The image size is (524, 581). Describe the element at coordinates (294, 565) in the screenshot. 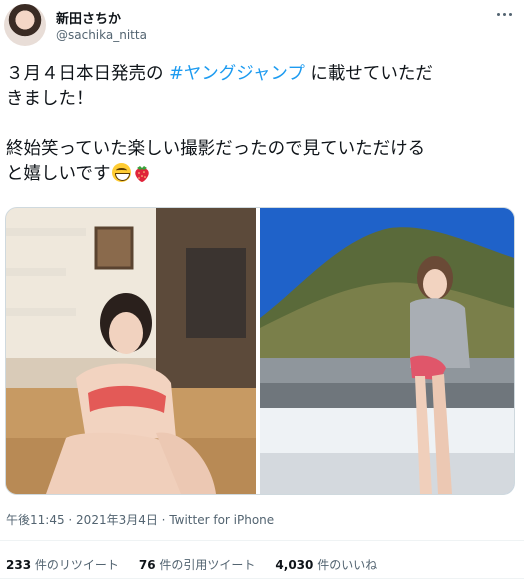

I see `likes-count: 4,030` at that location.